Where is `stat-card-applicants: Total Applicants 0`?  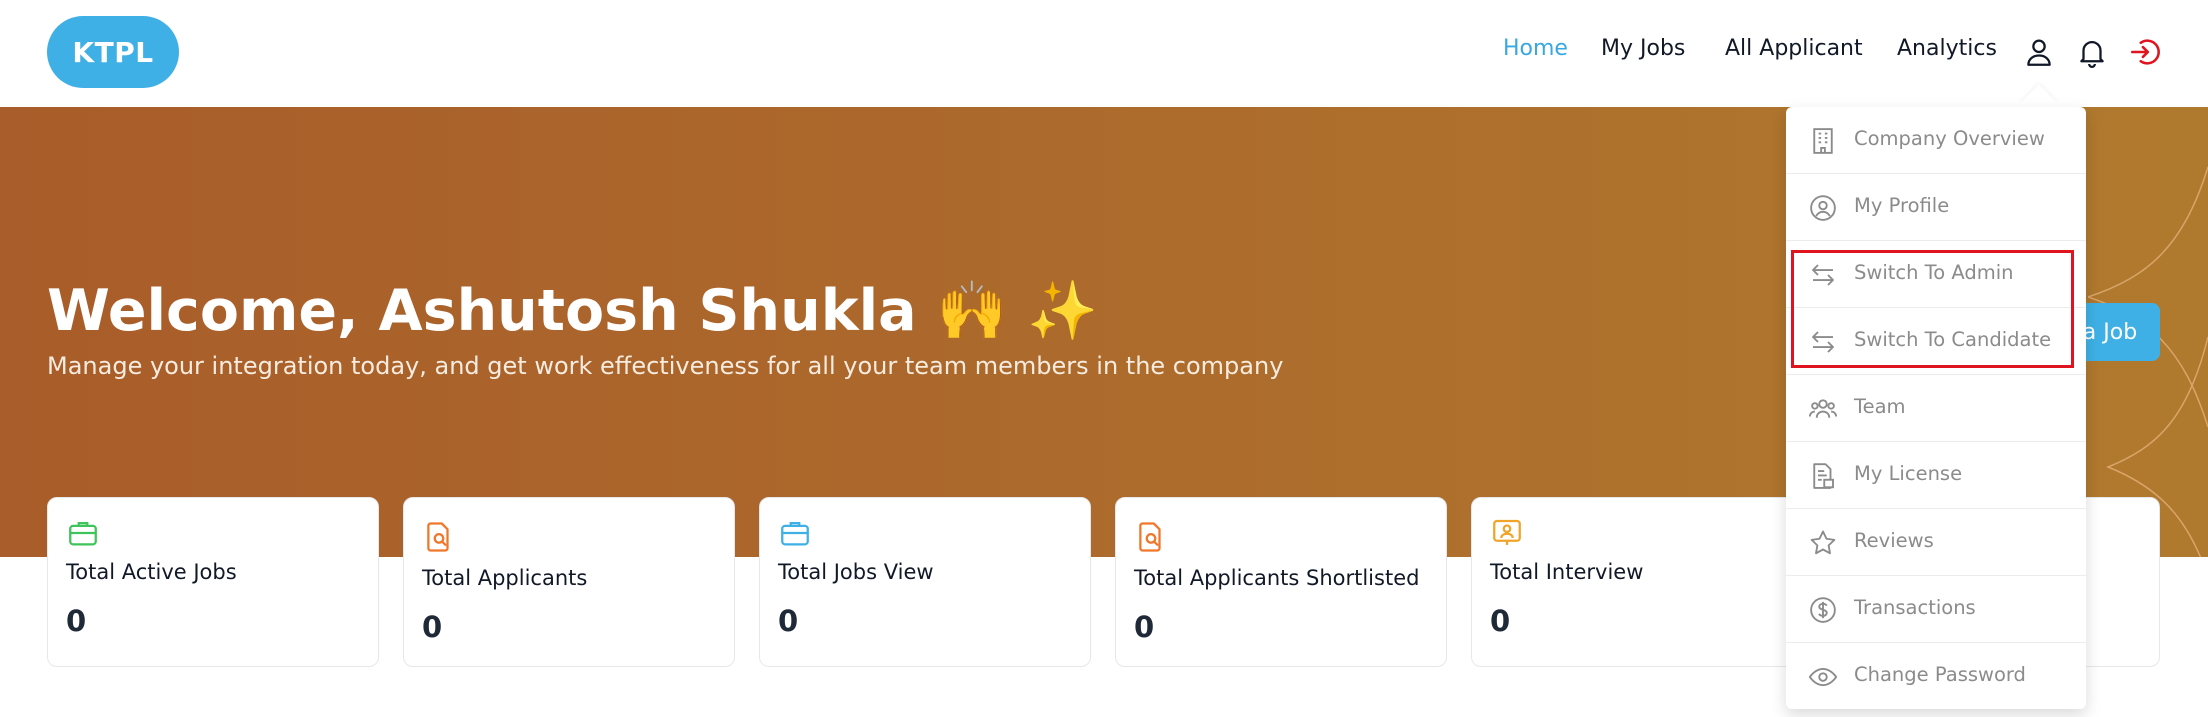
stat-card-applicants: Total Applicants 0 is located at coordinates (569, 582).